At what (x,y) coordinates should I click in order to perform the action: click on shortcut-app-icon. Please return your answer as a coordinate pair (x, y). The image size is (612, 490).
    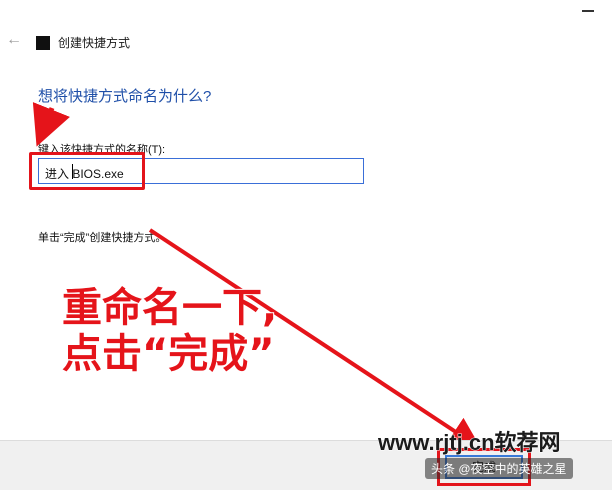
    Looking at the image, I should click on (43, 43).